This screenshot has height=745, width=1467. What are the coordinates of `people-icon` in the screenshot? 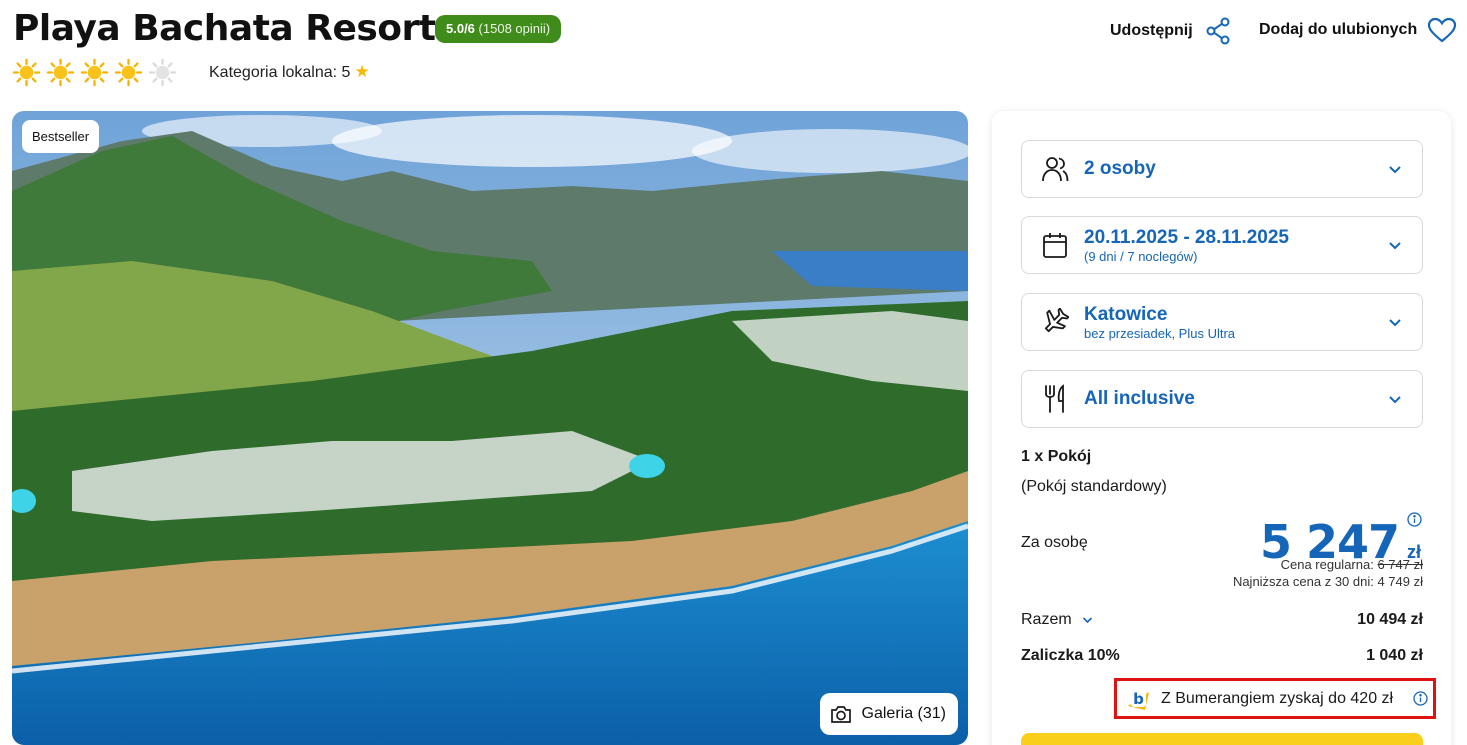 It's located at (1055, 169).